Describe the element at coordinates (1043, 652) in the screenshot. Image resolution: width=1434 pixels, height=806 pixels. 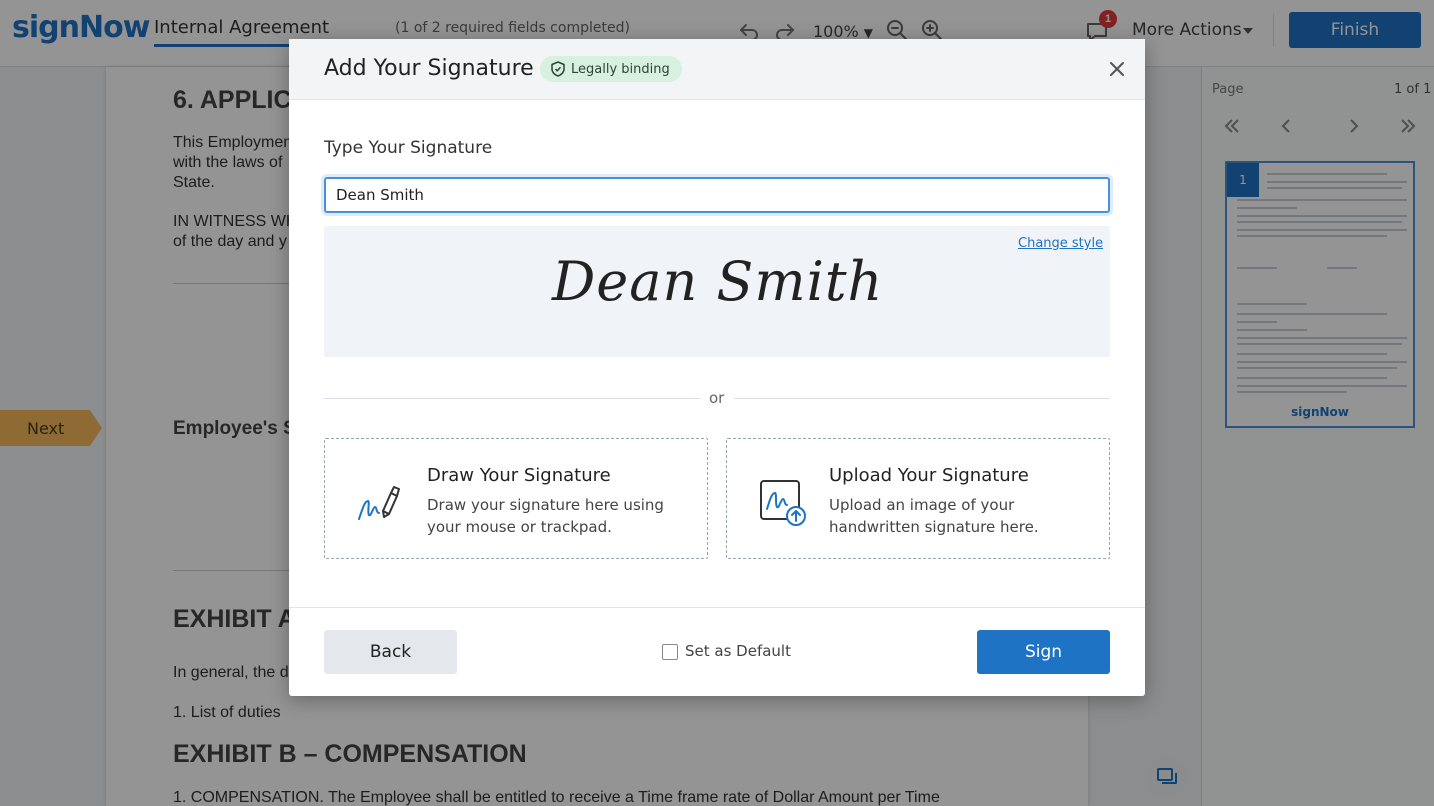
I see `sign-button: Sign` at that location.